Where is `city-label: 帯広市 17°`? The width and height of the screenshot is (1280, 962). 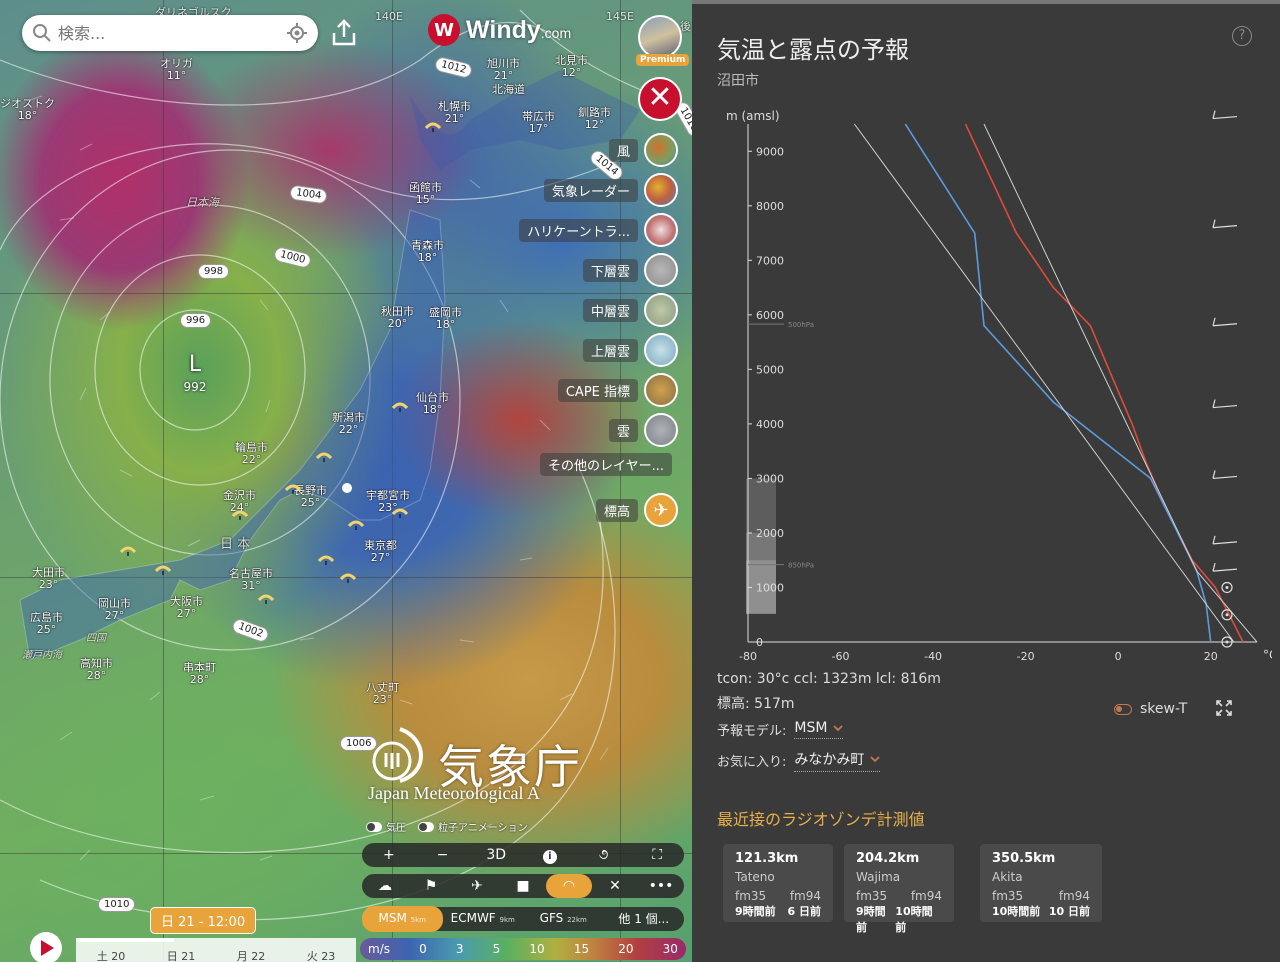
city-label: 帯広市 17° is located at coordinates (538, 123).